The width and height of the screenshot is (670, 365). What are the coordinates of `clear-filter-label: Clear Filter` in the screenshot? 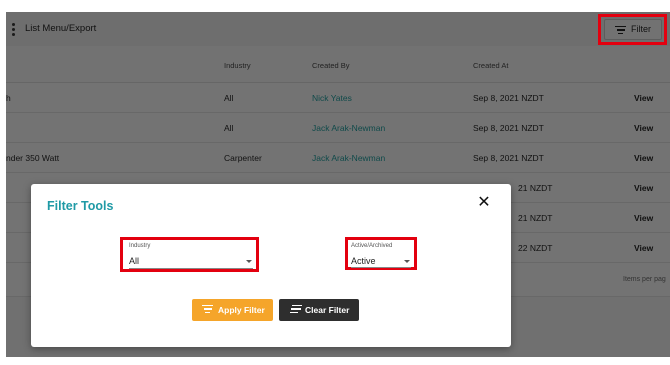 It's located at (327, 310).